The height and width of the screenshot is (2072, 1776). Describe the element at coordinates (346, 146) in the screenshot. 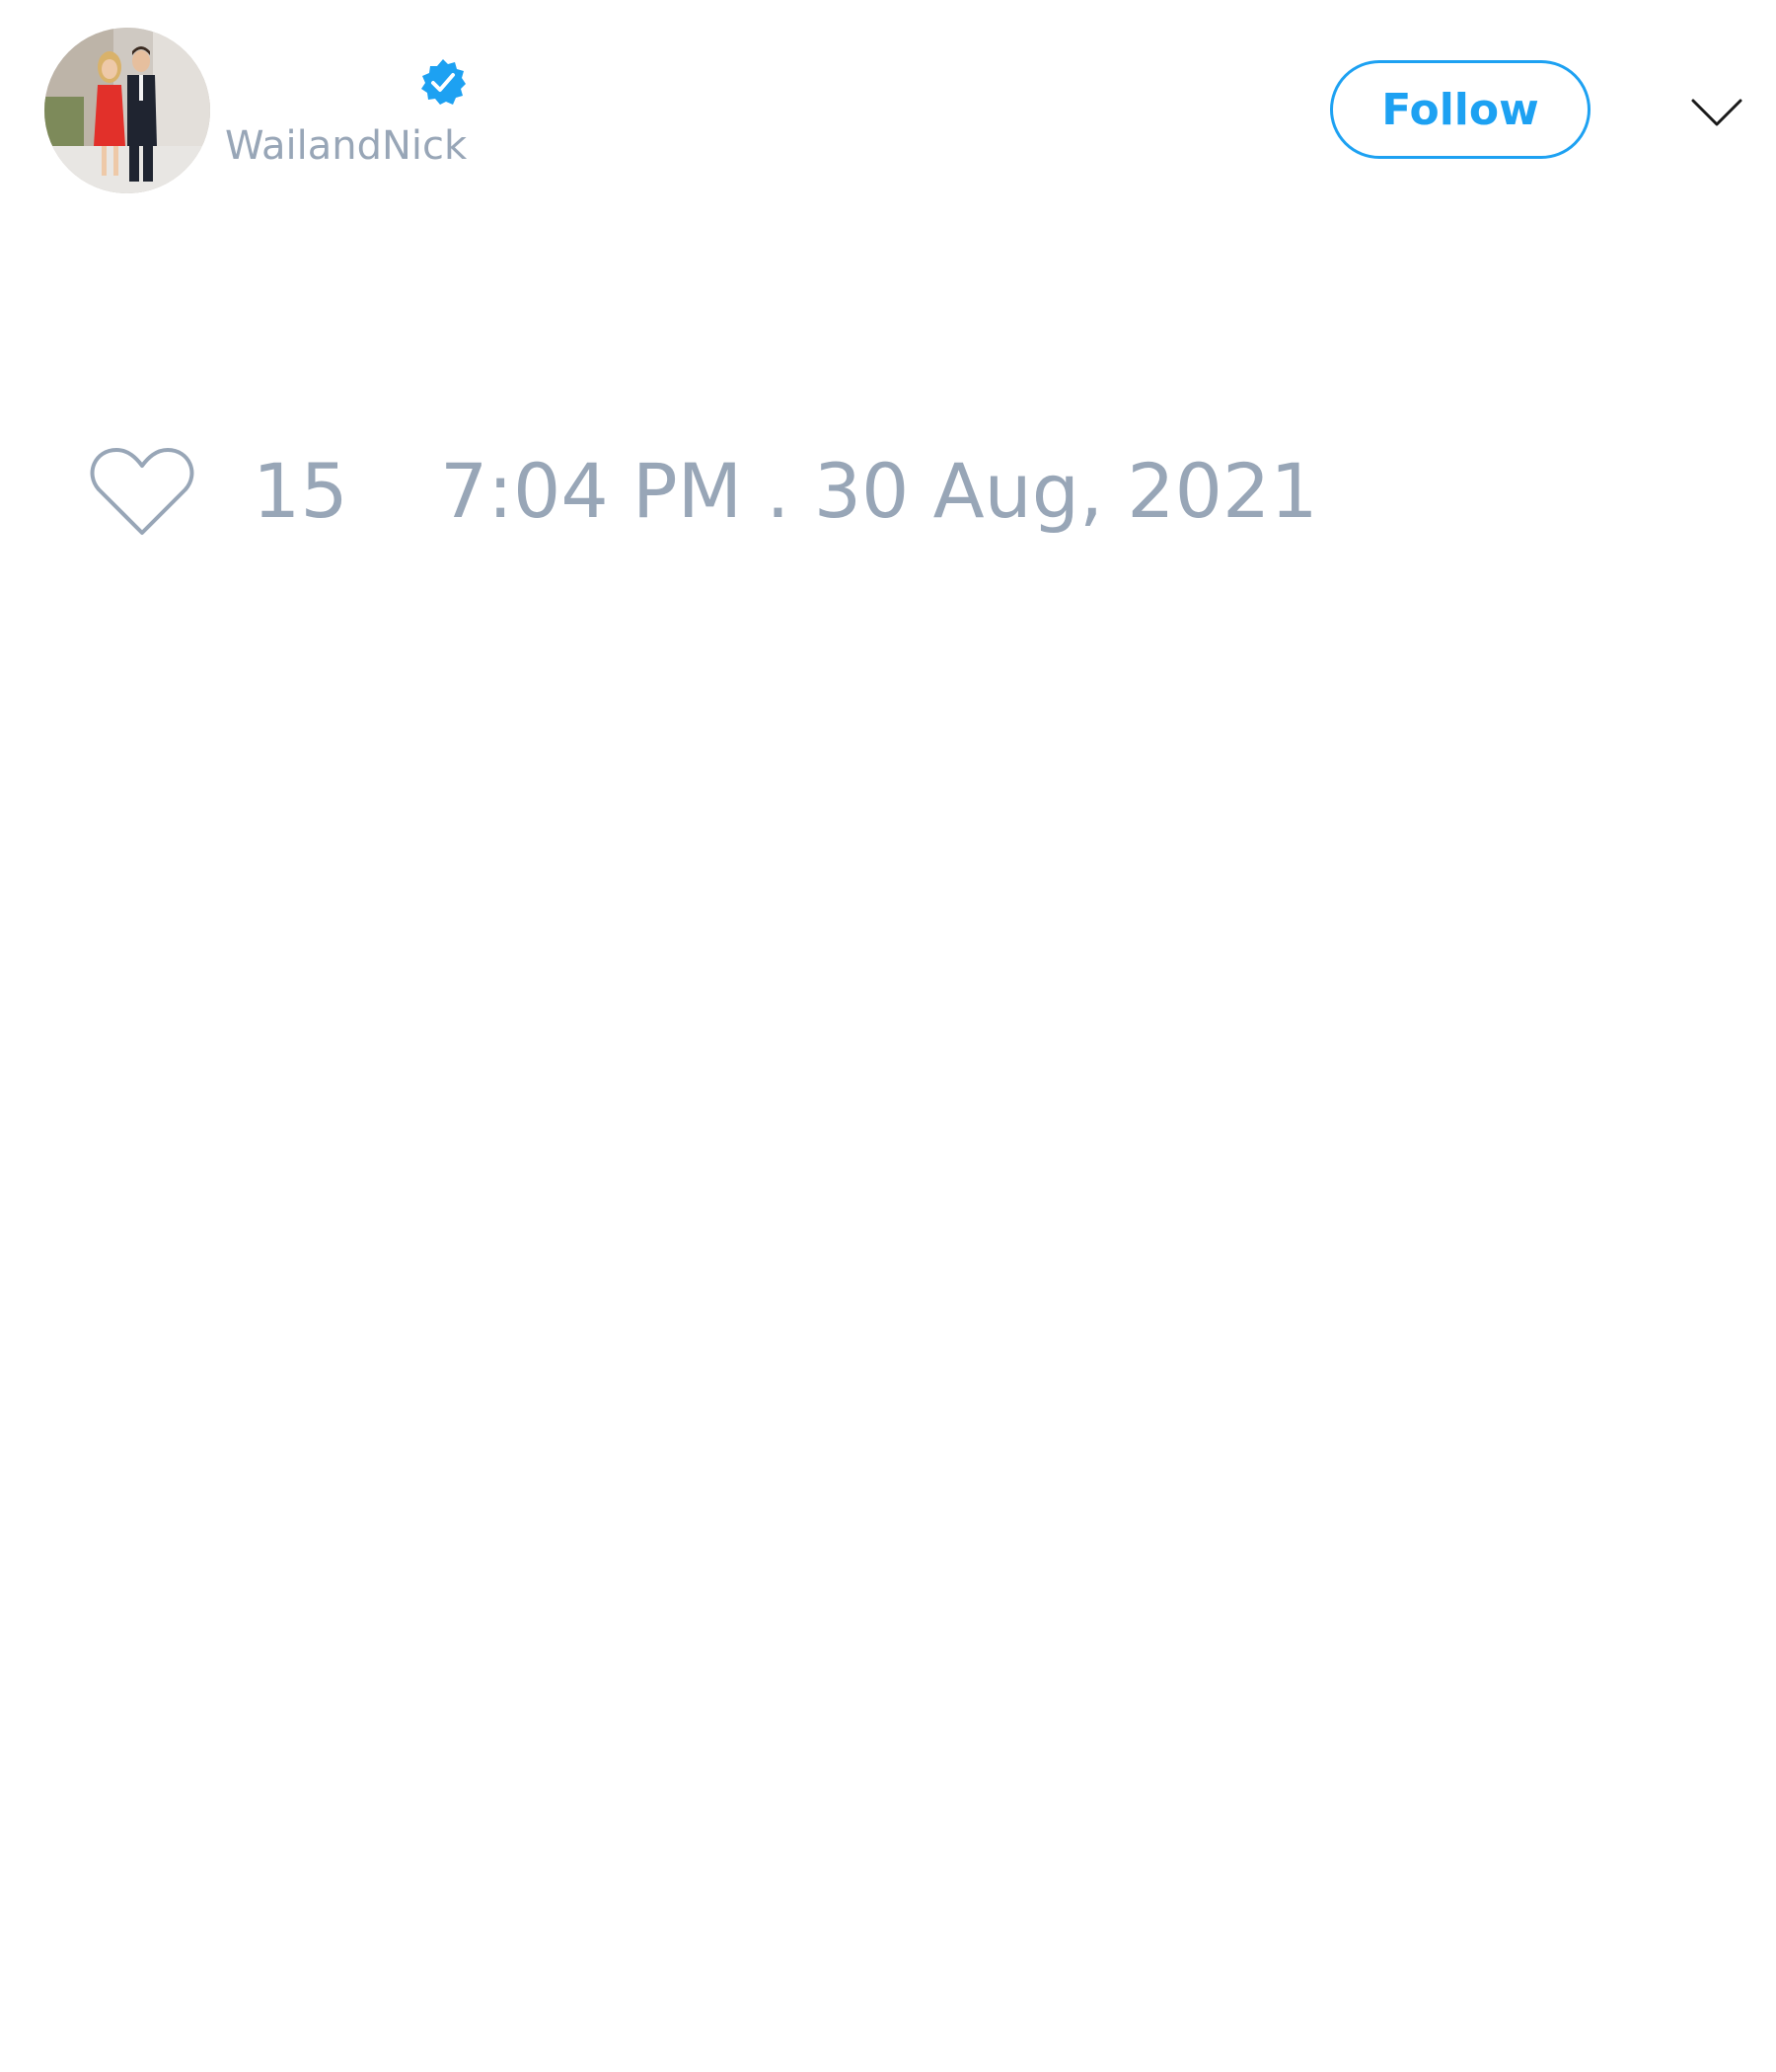

I see `user-handle: WailandNick` at that location.